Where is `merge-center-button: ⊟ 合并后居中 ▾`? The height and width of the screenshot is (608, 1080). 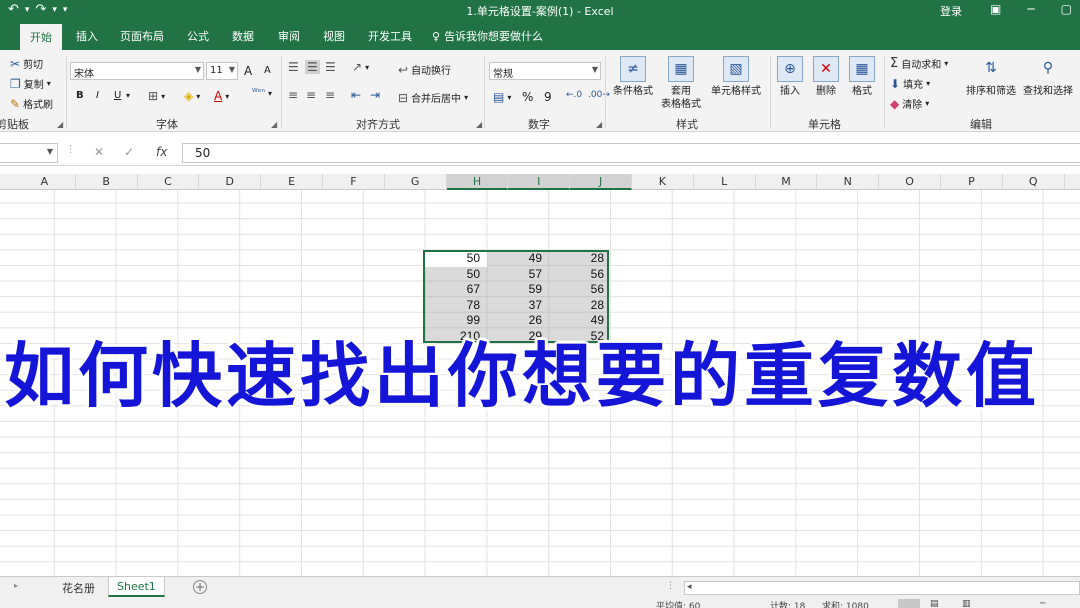 merge-center-button: ⊟ 合并后居中 ▾ is located at coordinates (433, 98).